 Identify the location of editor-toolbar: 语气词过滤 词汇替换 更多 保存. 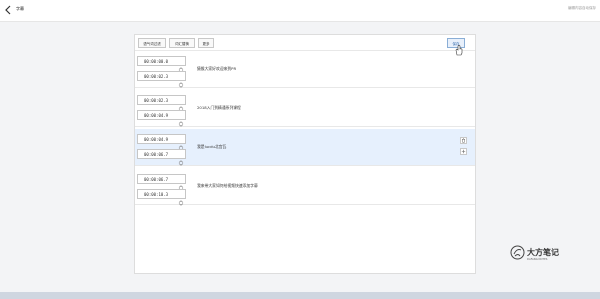
(305, 45).